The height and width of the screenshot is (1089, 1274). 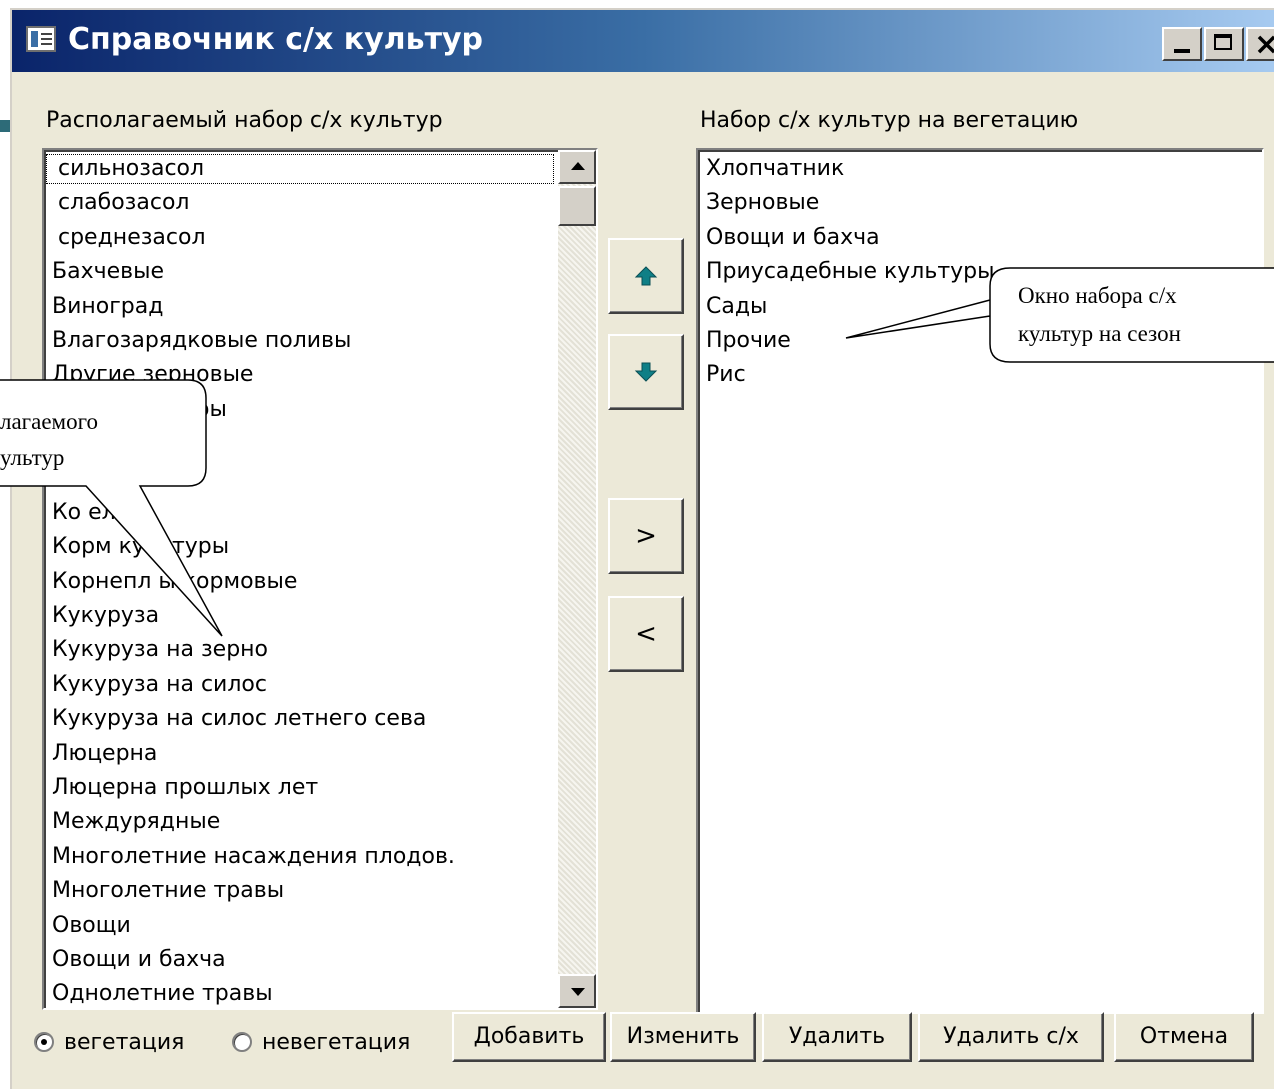 I want to click on right-callout-line1: Окно набора с/х, so click(x=1097, y=295).